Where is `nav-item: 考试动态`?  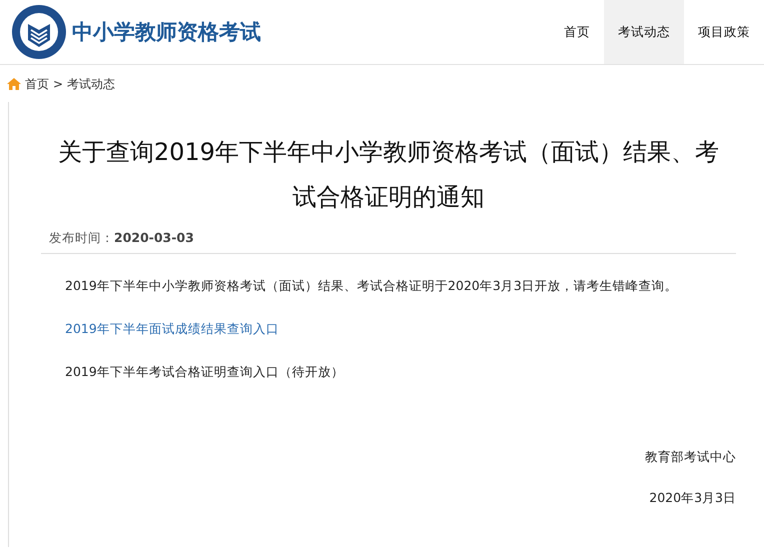
nav-item: 考试动态 is located at coordinates (644, 32).